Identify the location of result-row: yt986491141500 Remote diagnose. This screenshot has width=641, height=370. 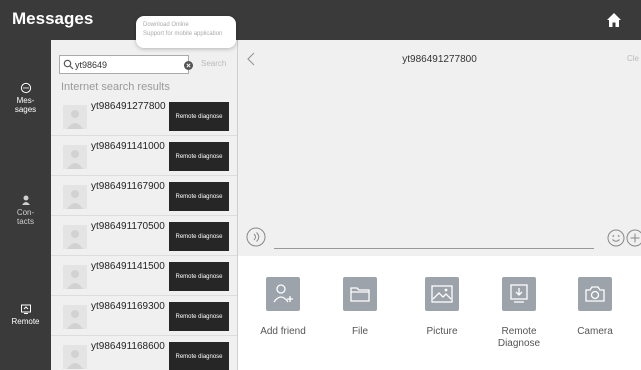
(144, 276).